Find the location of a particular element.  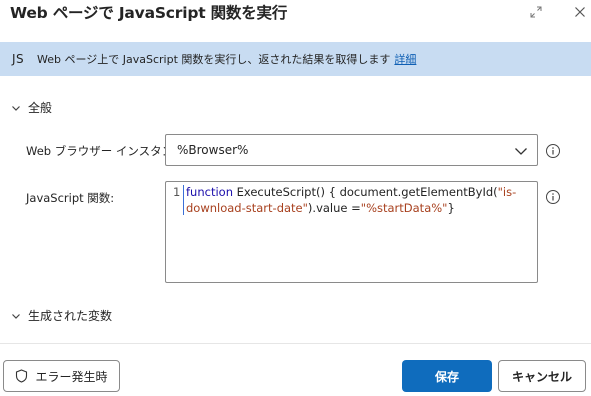

code-part2: ).value = is located at coordinates (334, 207).